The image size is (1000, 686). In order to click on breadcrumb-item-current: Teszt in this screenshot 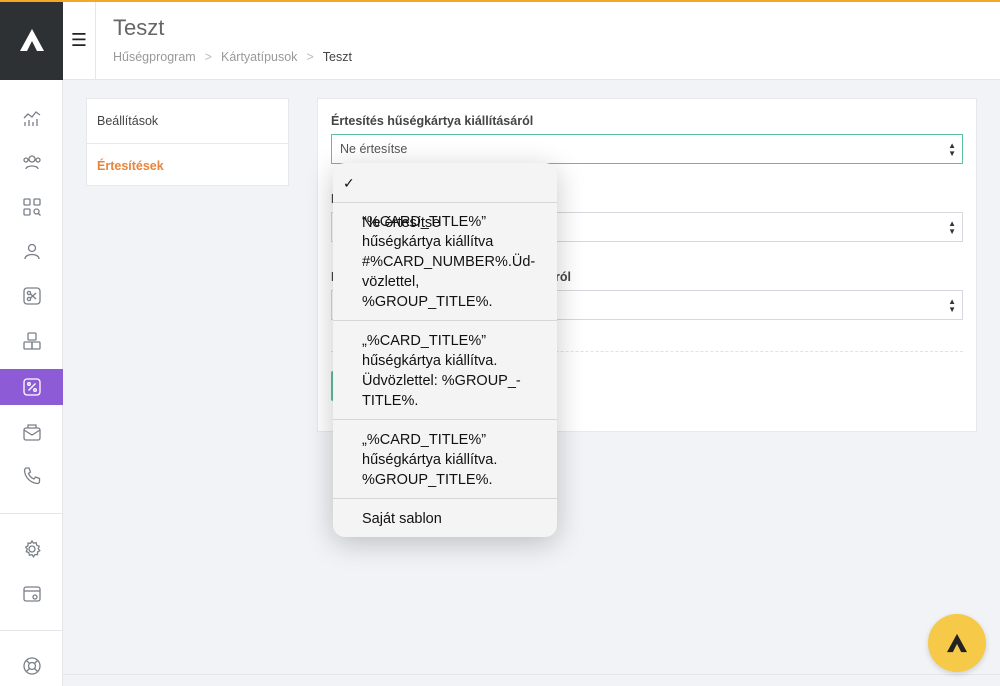, I will do `click(337, 57)`.